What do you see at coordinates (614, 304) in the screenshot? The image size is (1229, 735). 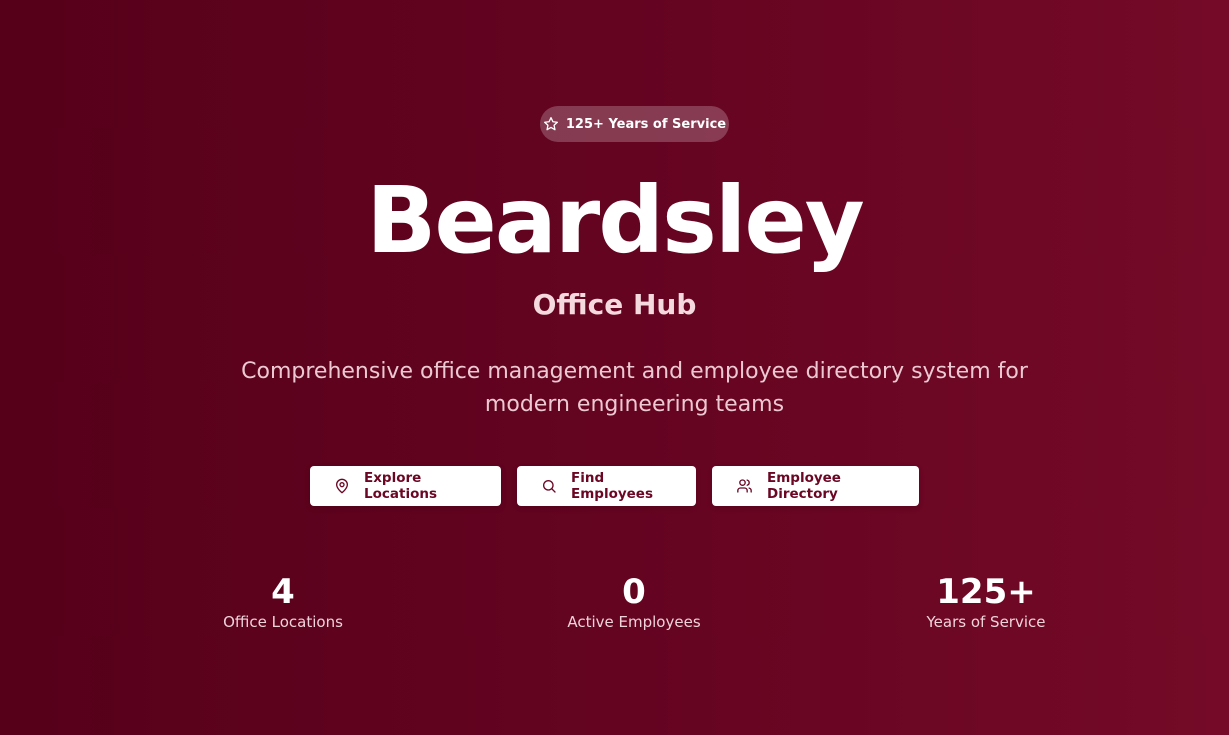 I see `page-subtitle: Office Hub` at bounding box center [614, 304].